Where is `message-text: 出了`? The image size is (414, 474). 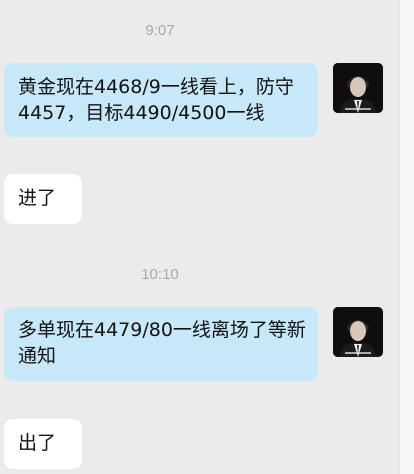
message-text: 出了 is located at coordinates (37, 443).